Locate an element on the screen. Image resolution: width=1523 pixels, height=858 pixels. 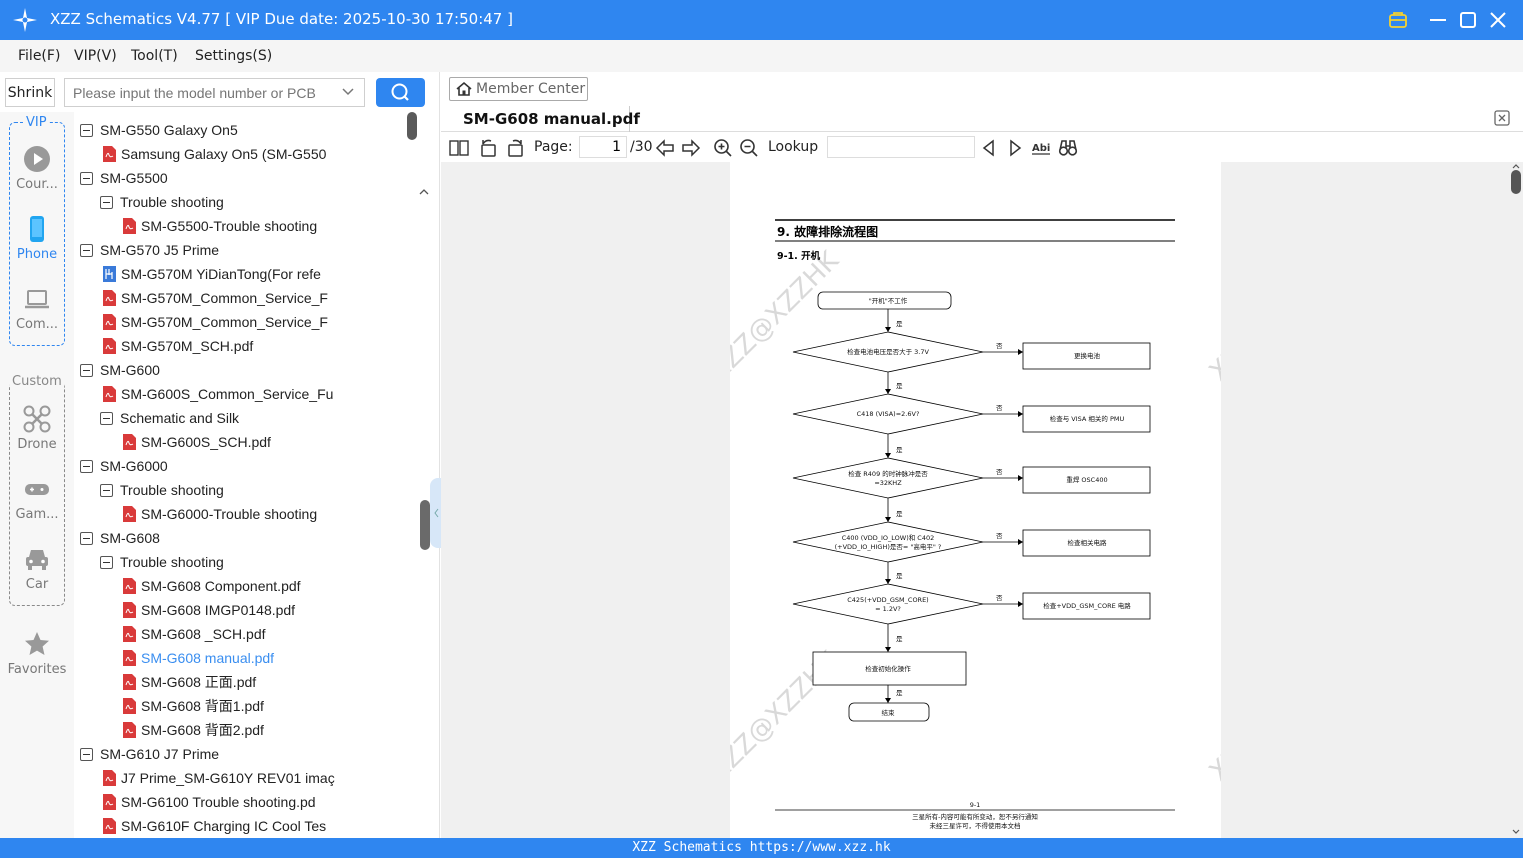
find-previous-icon is located at coordinates (989, 148).